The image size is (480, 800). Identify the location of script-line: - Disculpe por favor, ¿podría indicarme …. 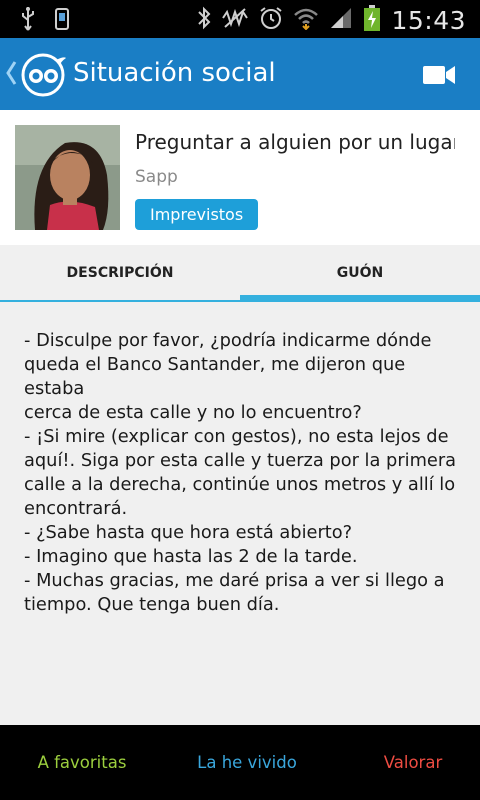
(228, 340).